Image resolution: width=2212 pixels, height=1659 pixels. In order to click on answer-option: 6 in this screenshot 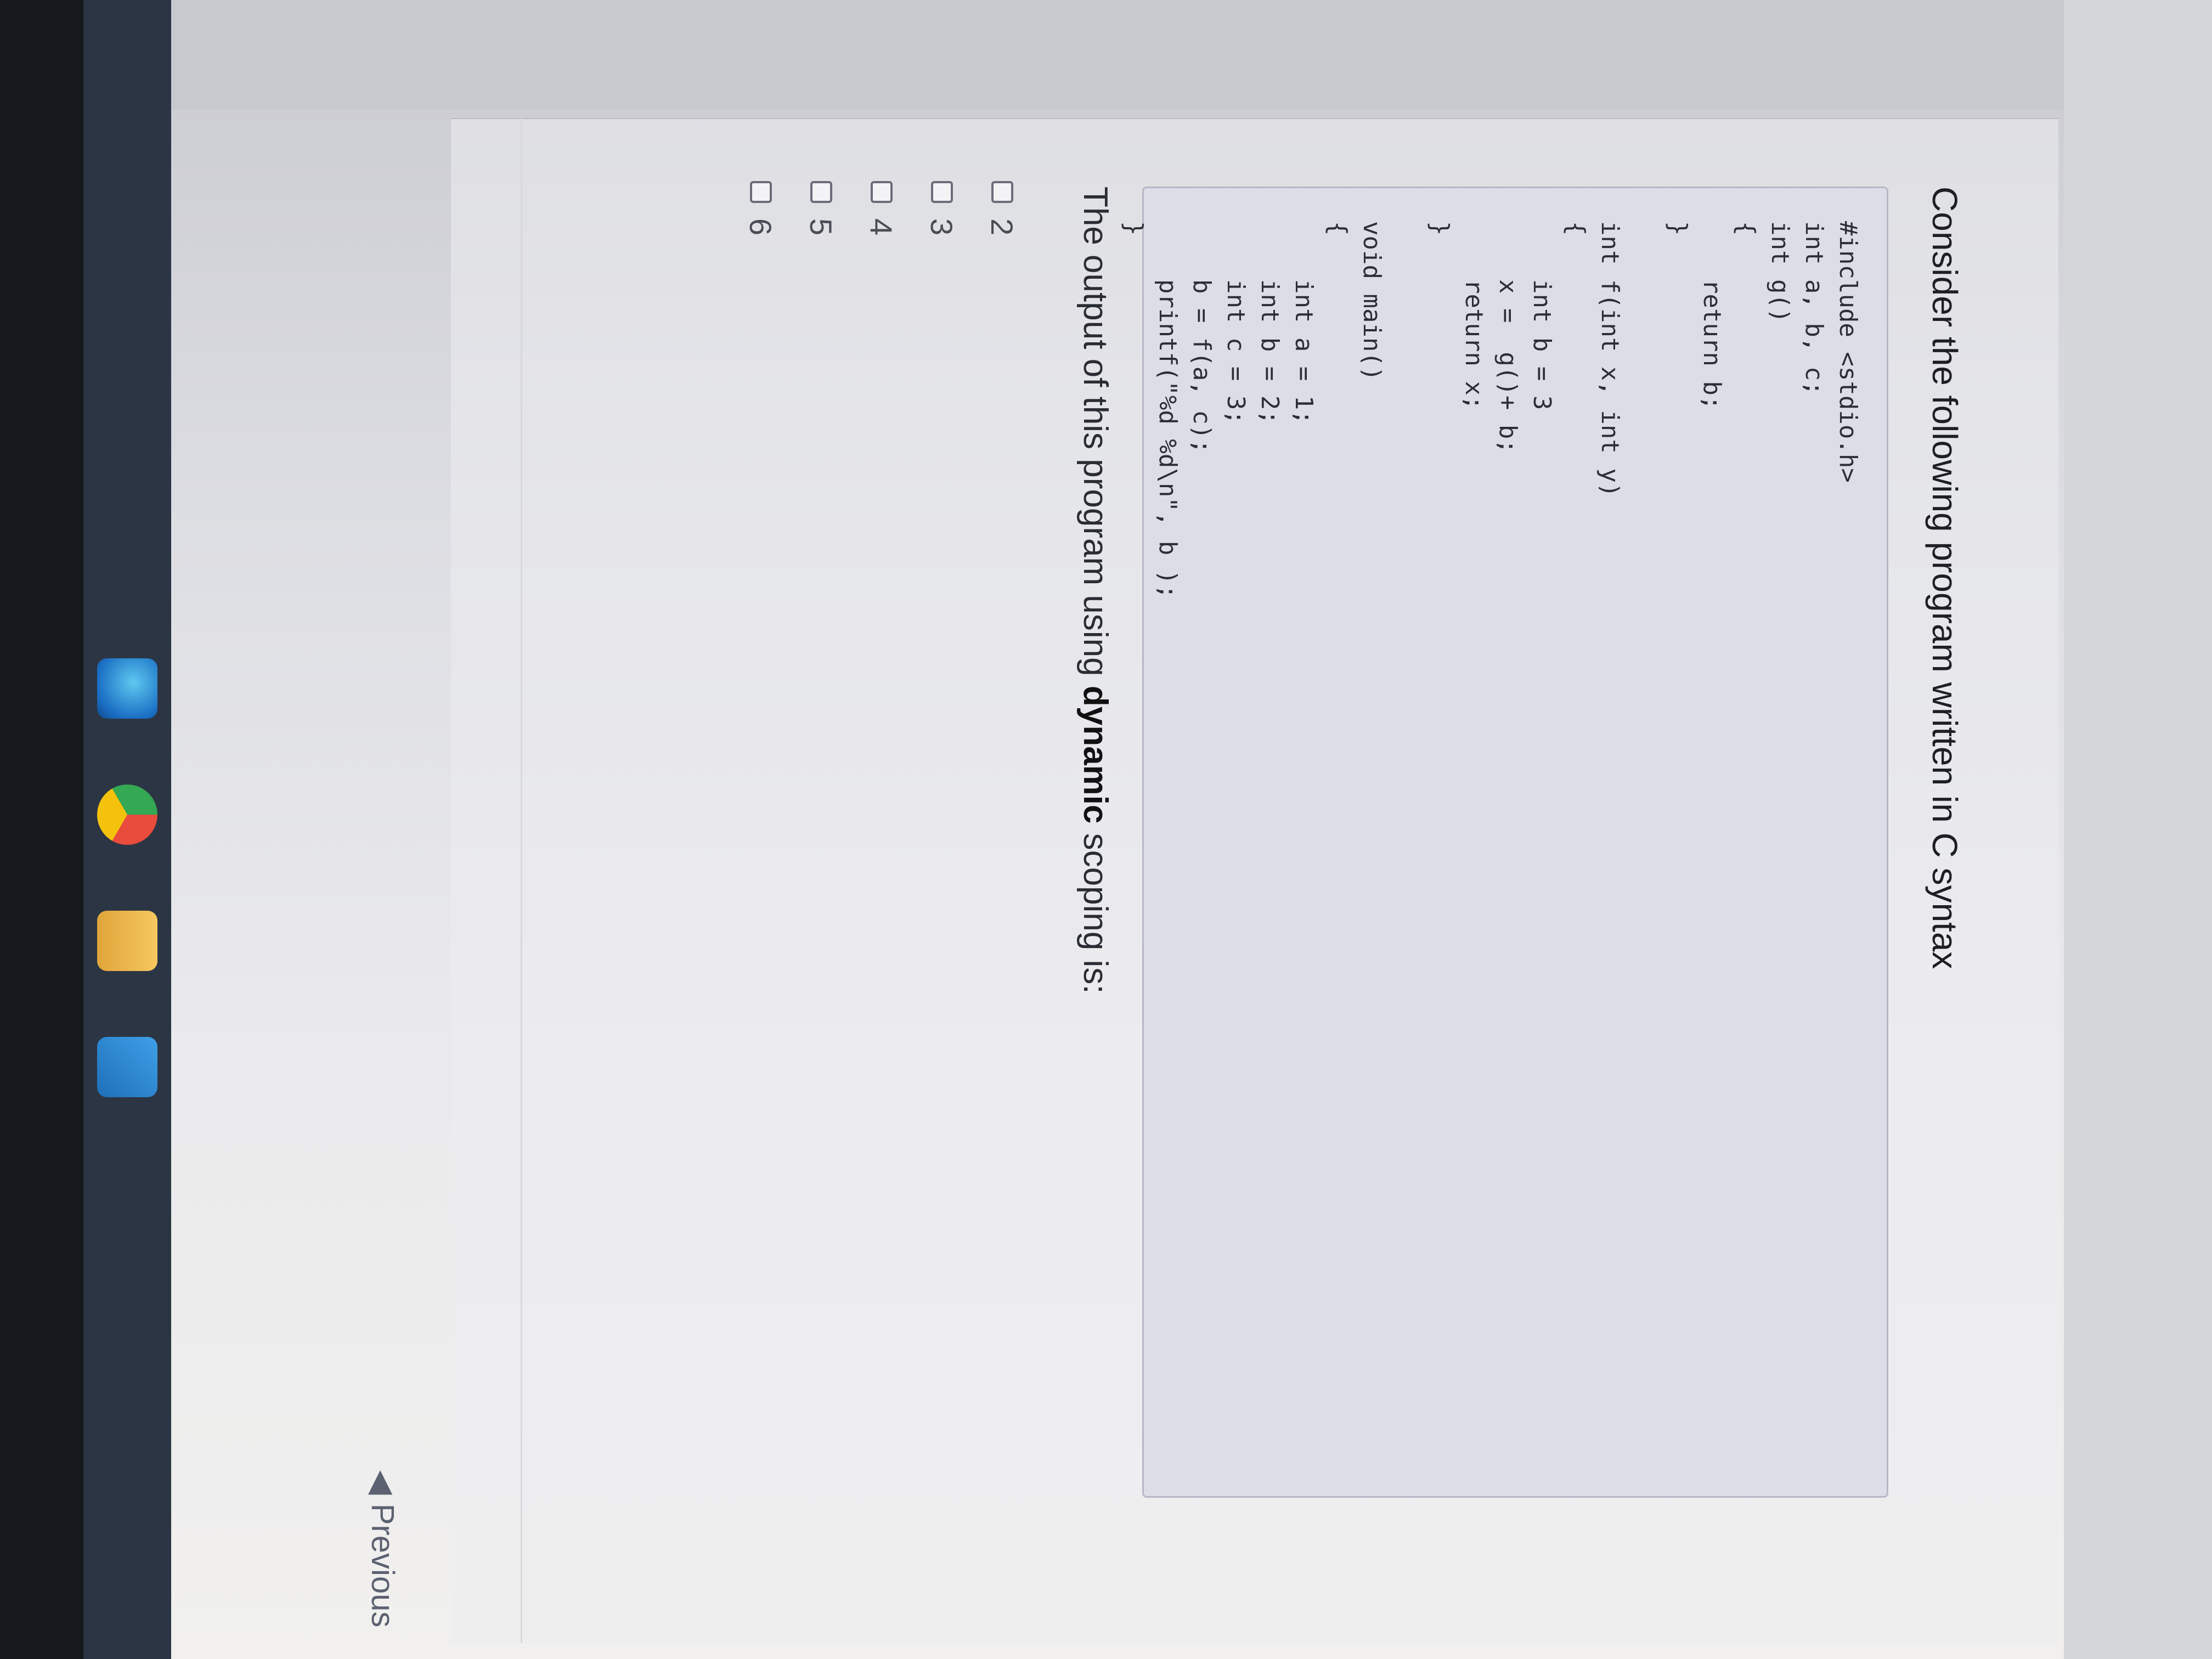, I will do `click(761, 208)`.